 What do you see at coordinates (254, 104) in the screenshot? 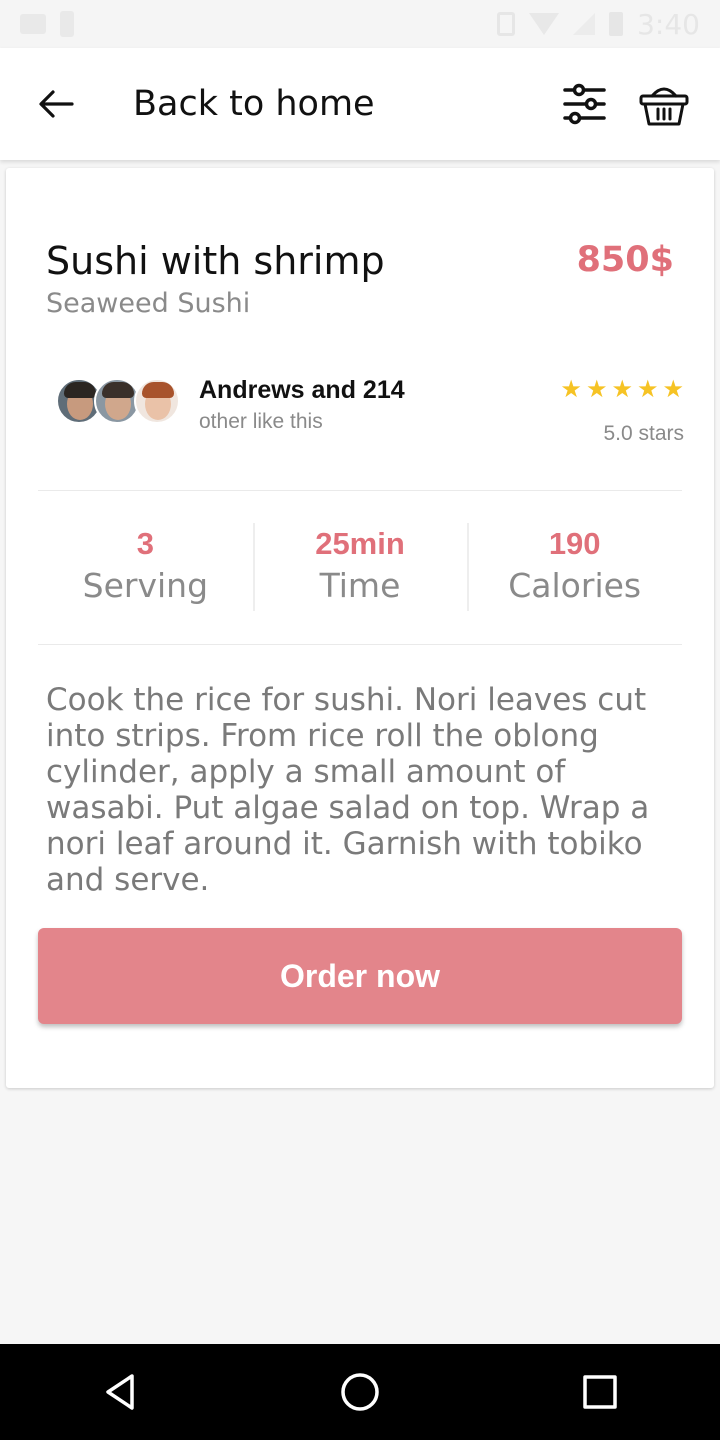
I see `page-title: Back to home` at bounding box center [254, 104].